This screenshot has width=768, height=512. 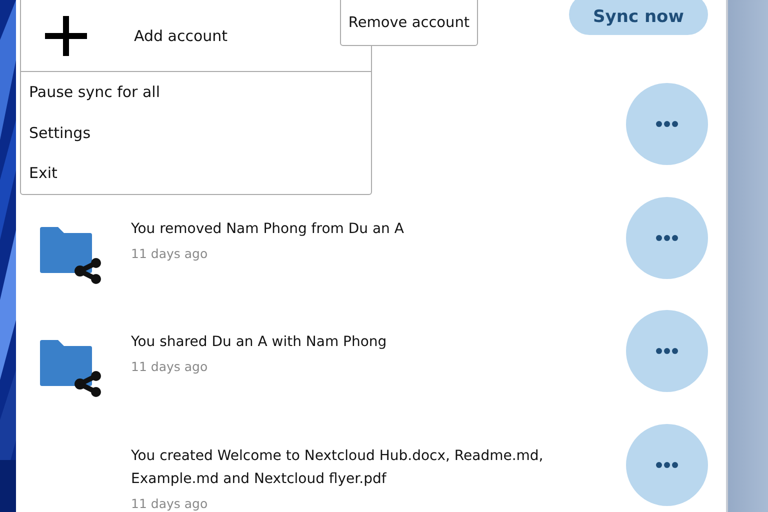 What do you see at coordinates (638, 17) in the screenshot?
I see `sync-now-button: Sync now` at bounding box center [638, 17].